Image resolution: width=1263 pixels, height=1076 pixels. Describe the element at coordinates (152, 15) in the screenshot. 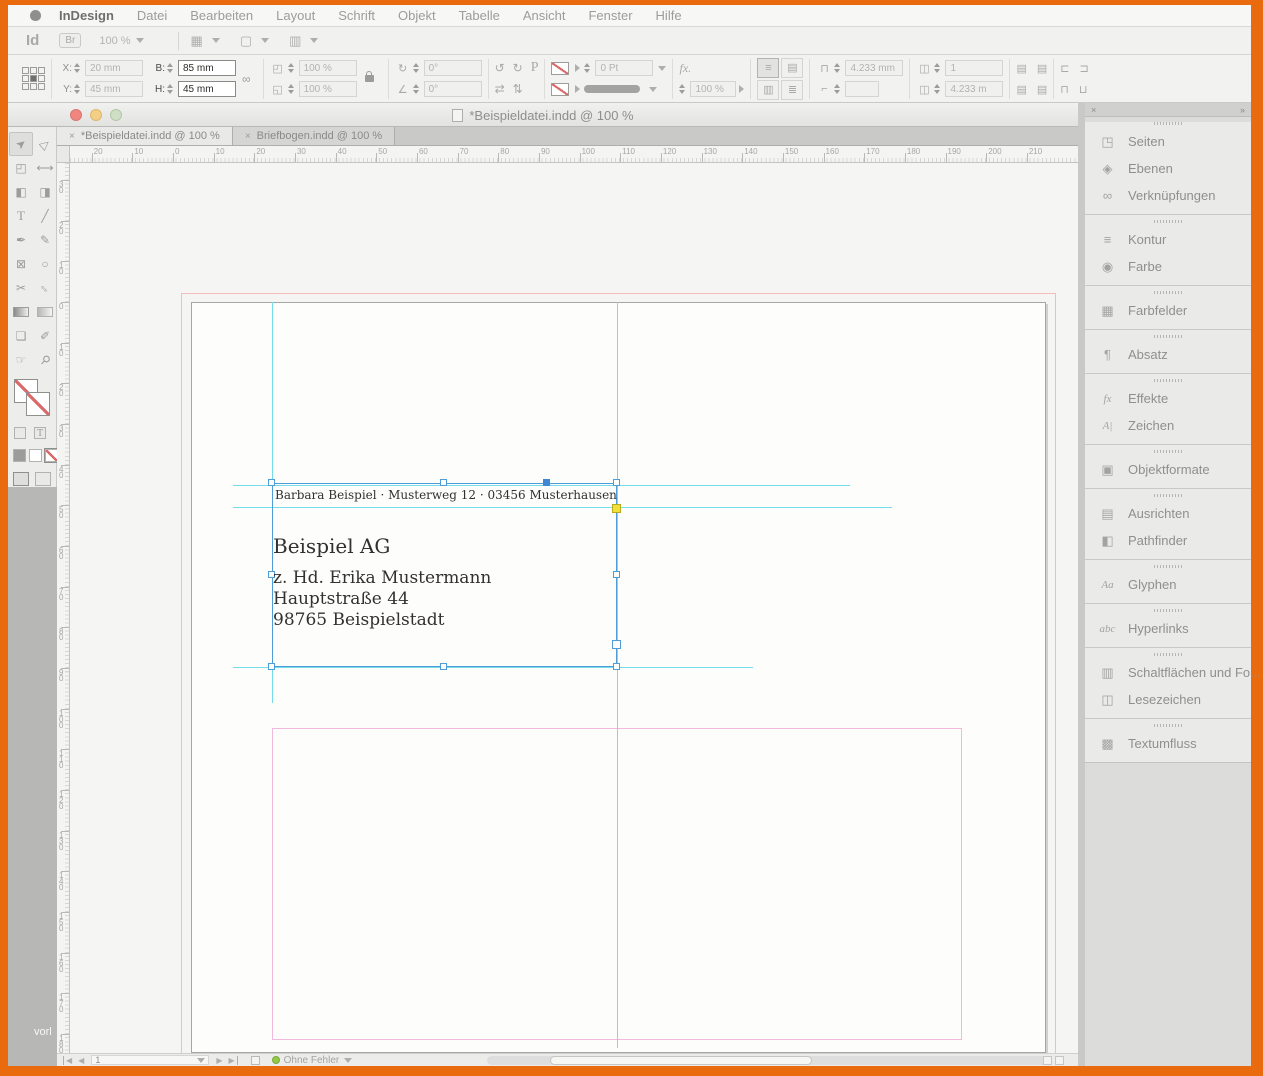

I see `menu-datei: Datei` at that location.